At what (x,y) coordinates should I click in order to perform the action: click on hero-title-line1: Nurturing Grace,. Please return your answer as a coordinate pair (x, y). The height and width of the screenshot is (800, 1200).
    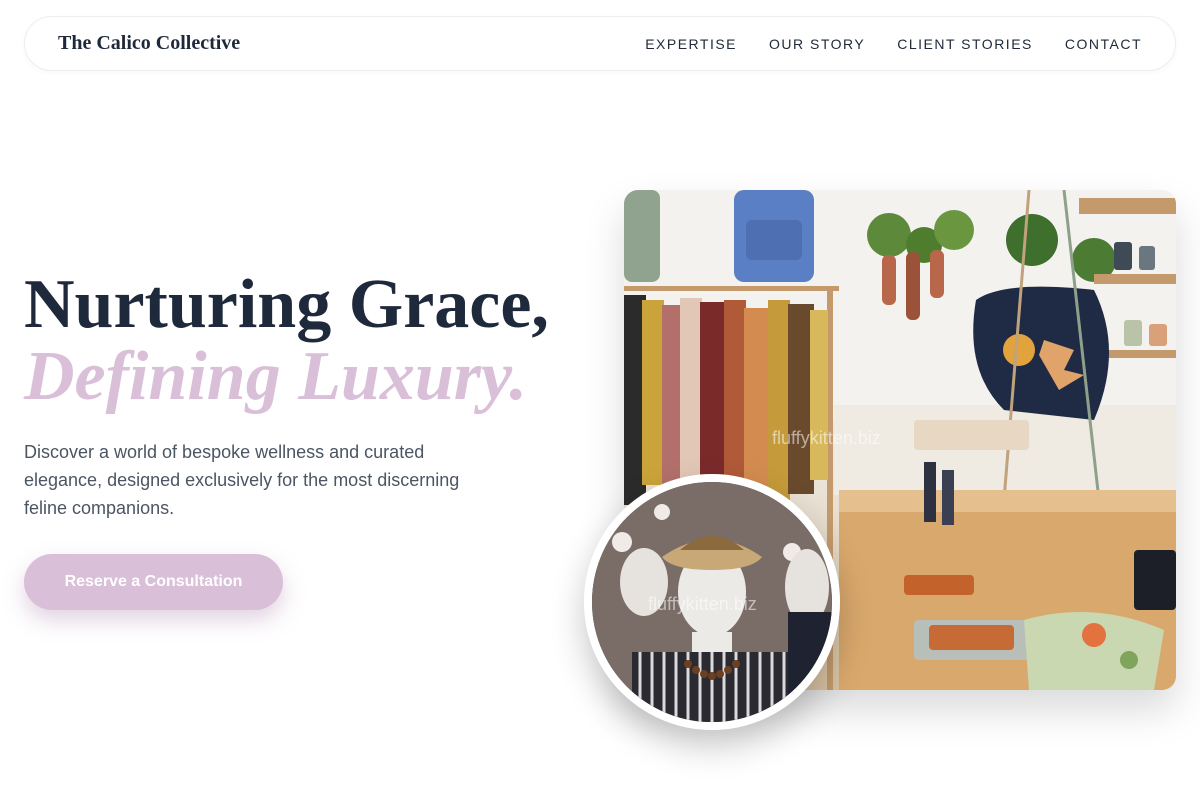
    Looking at the image, I should click on (286, 304).